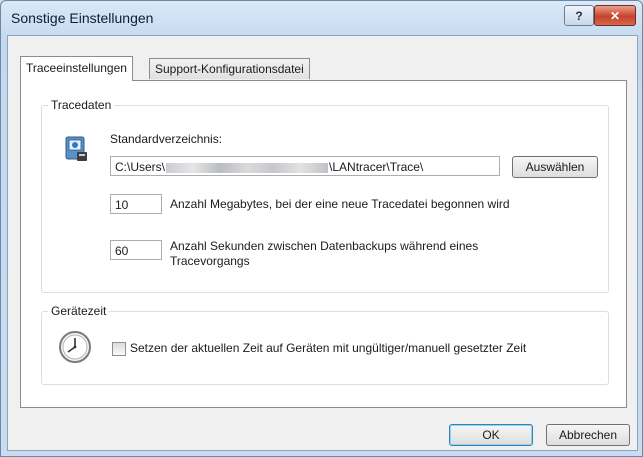 Image resolution: width=643 pixels, height=457 pixels. What do you see at coordinates (321, 18) in the screenshot?
I see `title-bar: Sonstige Einstellungen ? ✕` at bounding box center [321, 18].